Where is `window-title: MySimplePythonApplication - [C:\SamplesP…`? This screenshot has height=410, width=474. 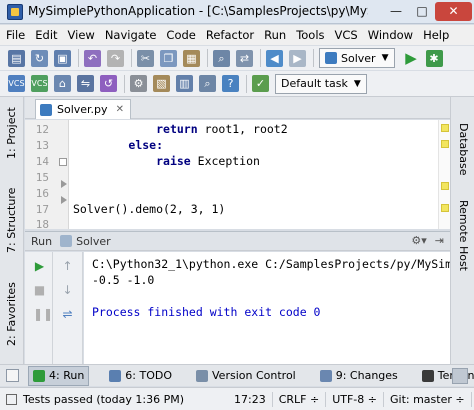 window-title: MySimplePythonApplication - [C:\SamplesP… is located at coordinates (198, 11).